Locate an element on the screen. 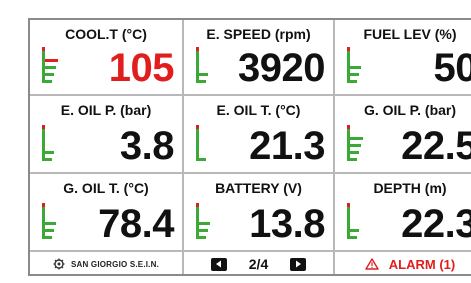 Image resolution: width=471 pixels, height=283 pixels. gauge-title: FUEL LEV (%) is located at coordinates (410, 34).